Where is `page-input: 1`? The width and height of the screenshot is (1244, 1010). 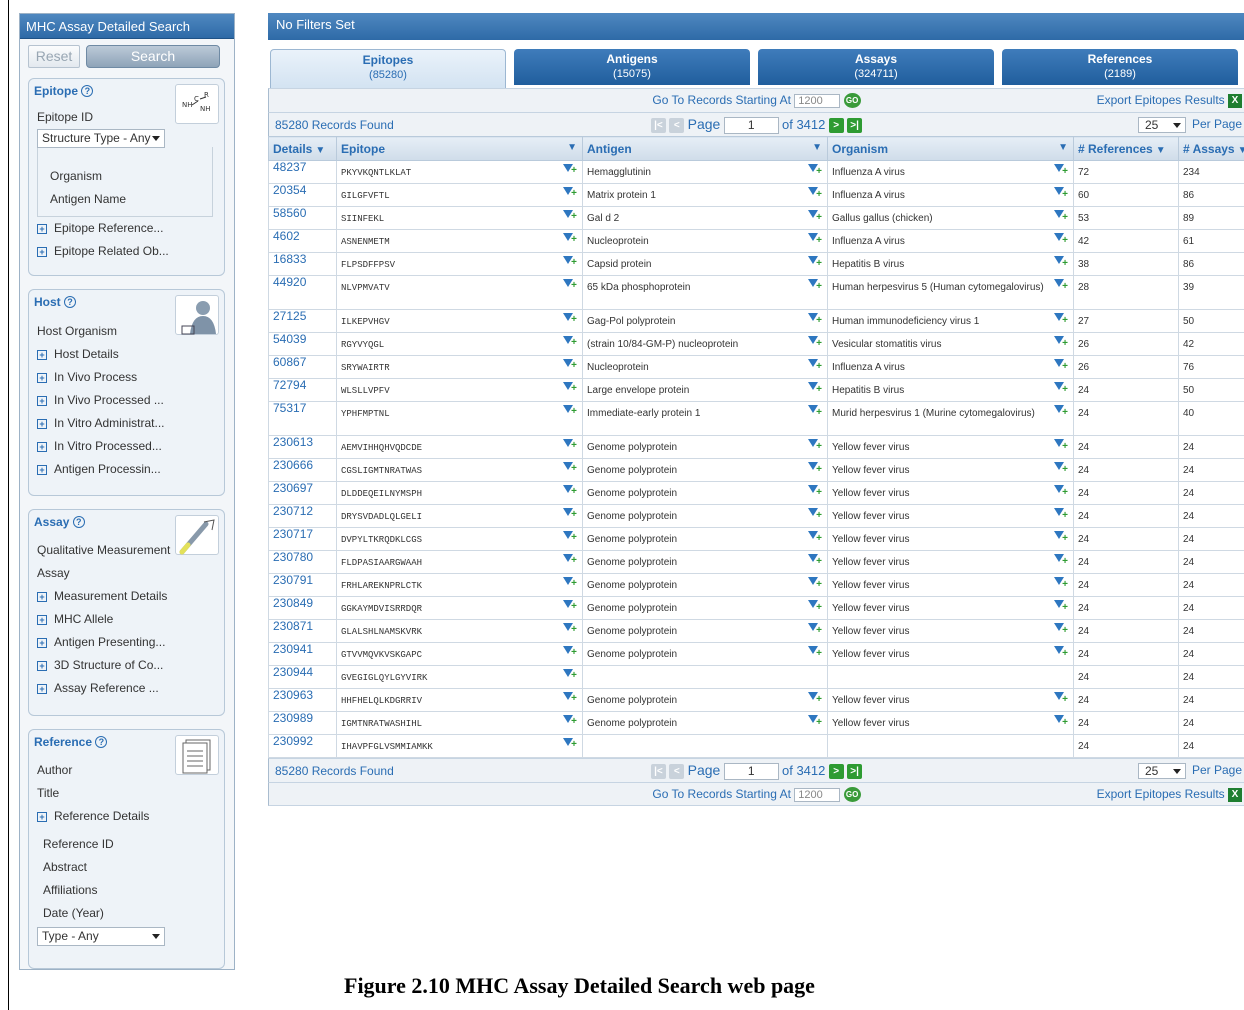 page-input: 1 is located at coordinates (751, 772).